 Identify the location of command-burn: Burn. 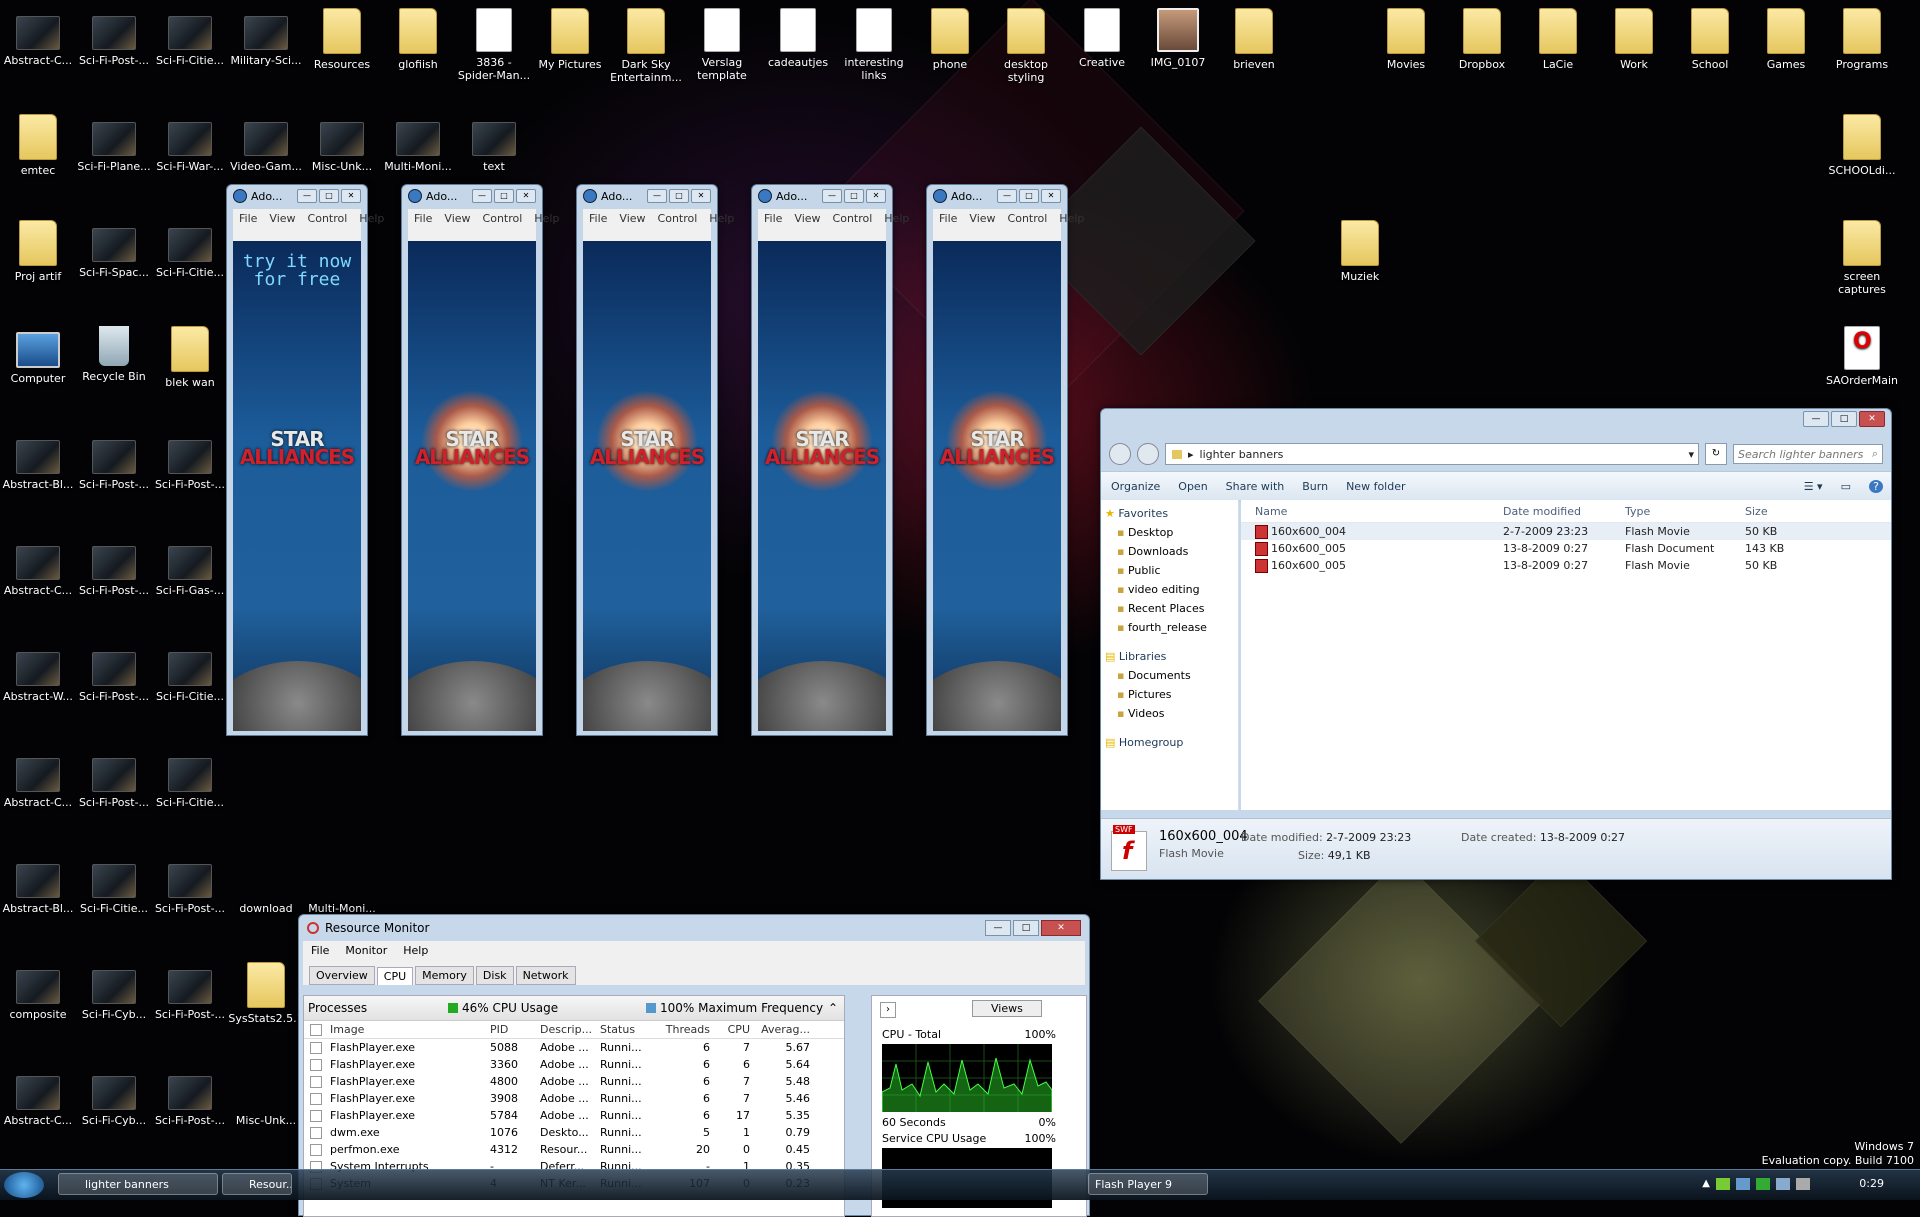
(1315, 486).